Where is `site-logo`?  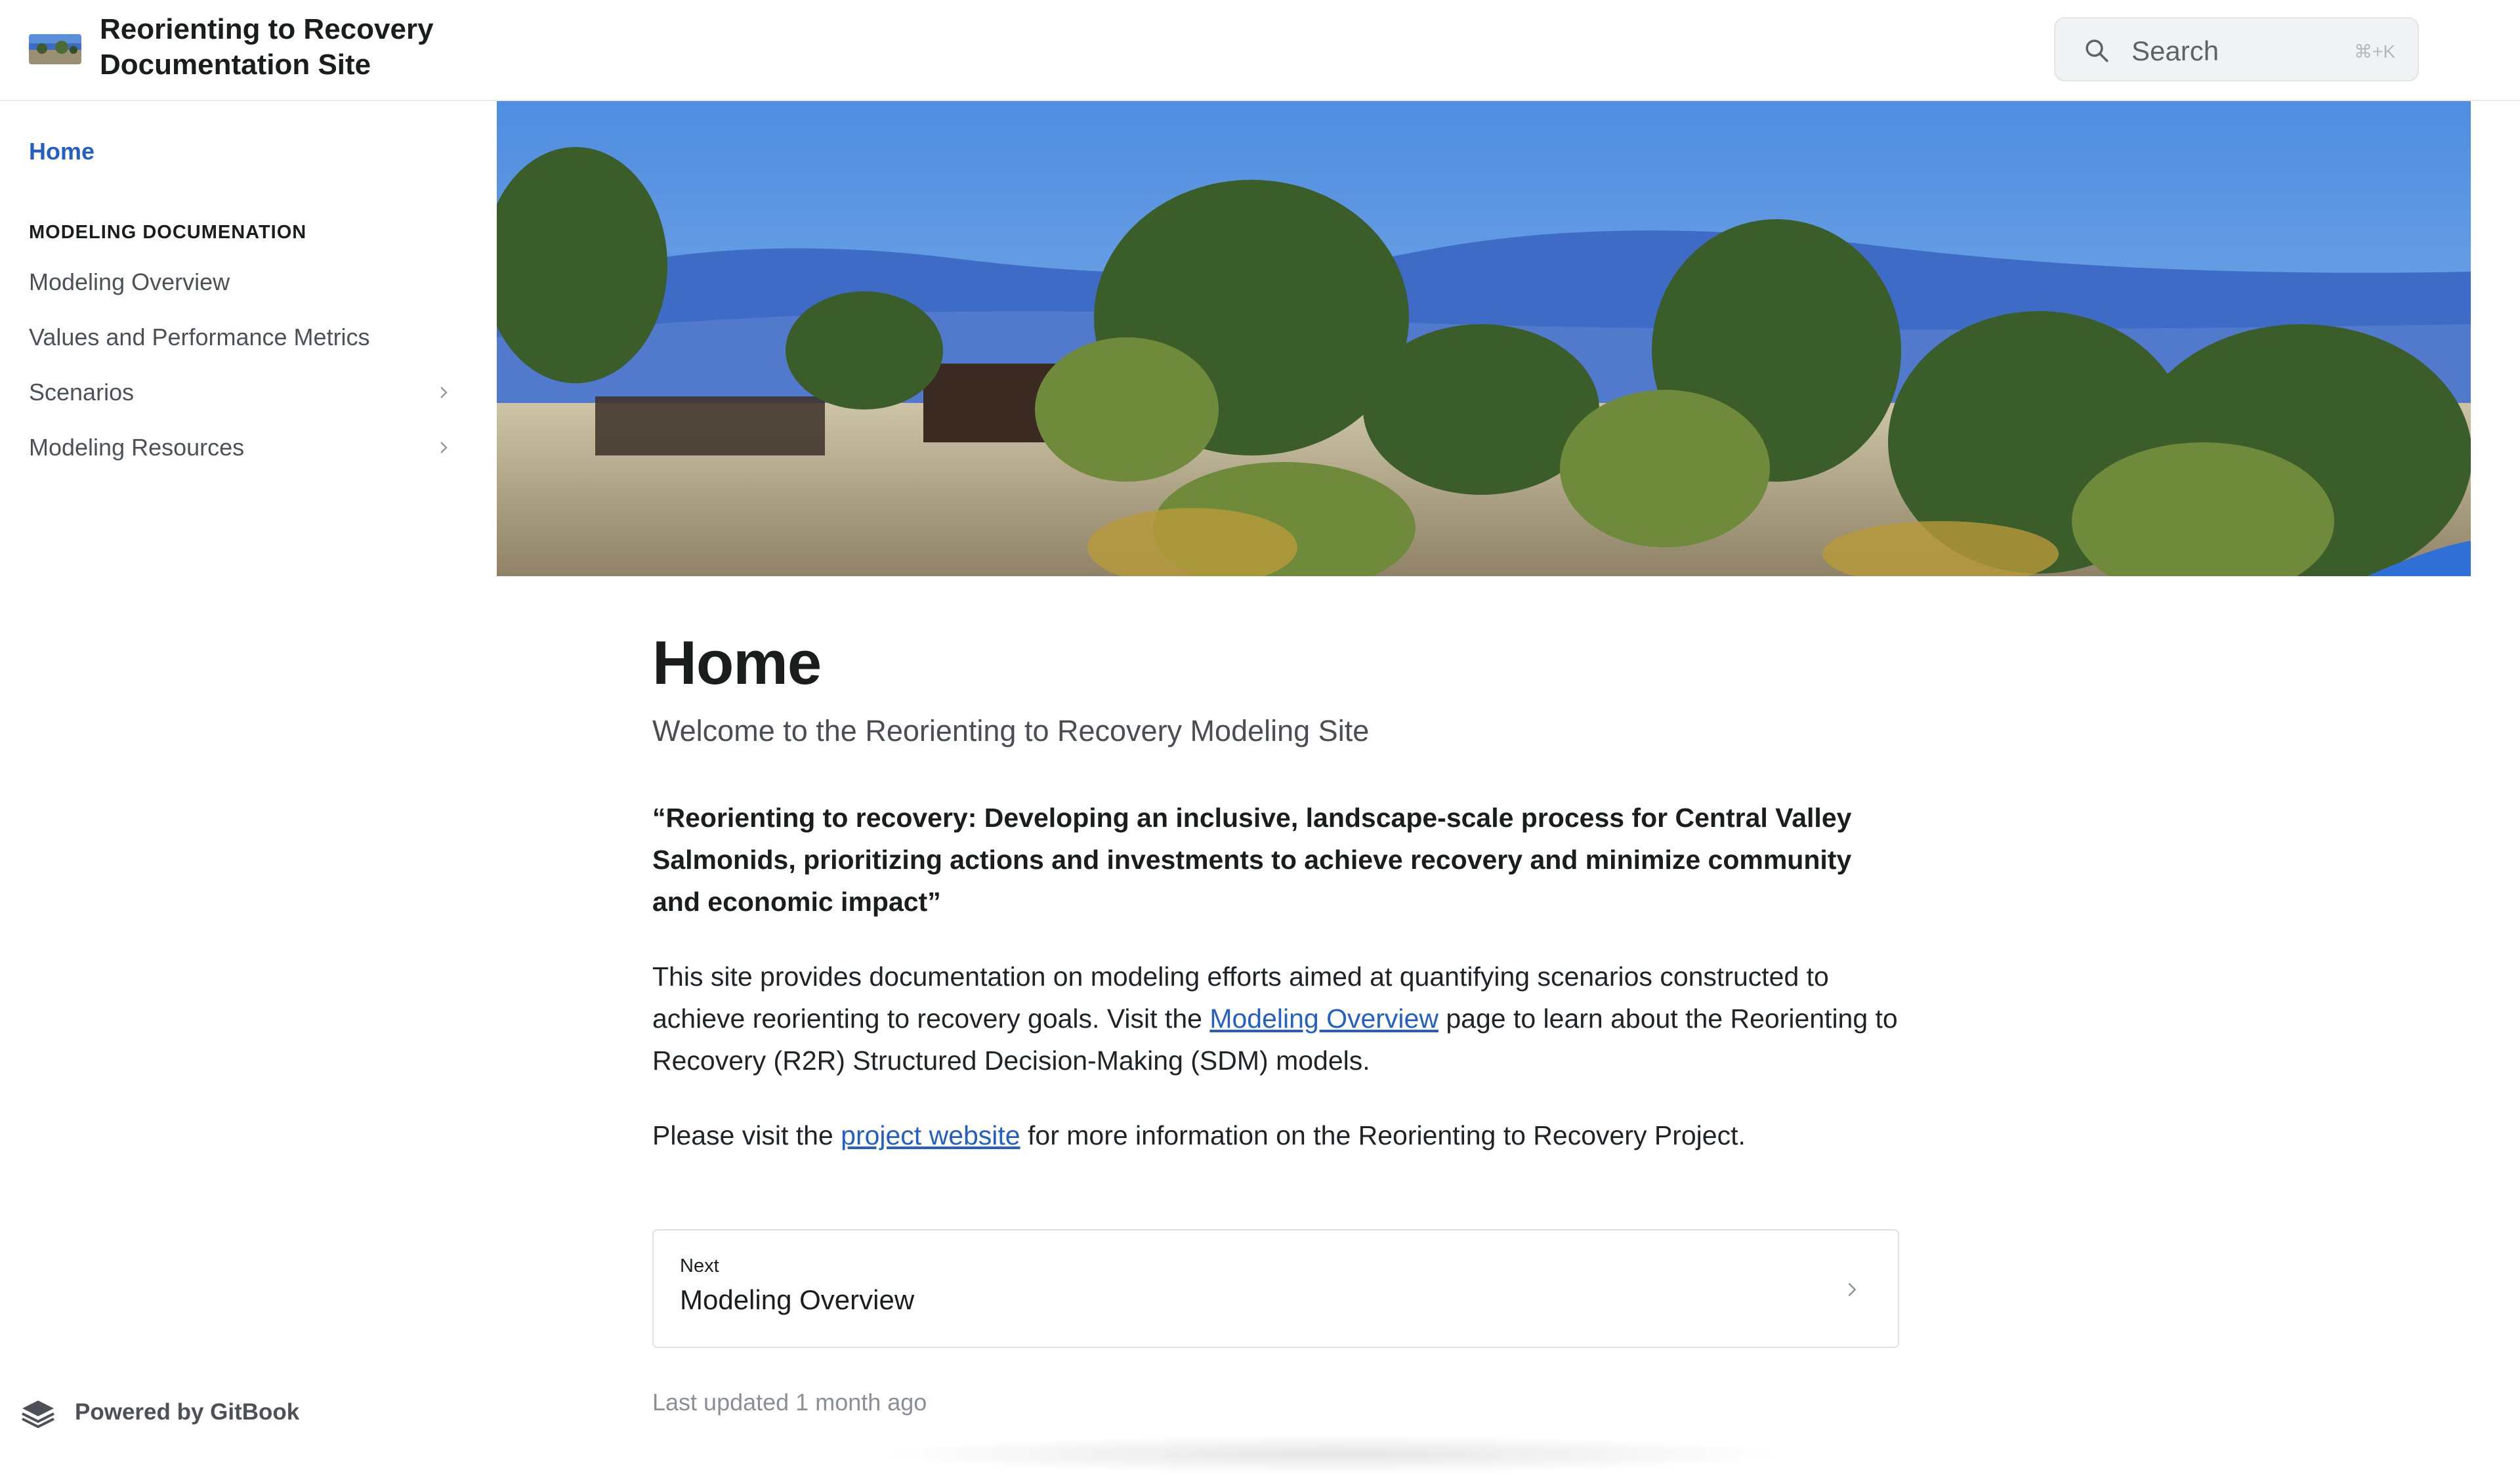 site-logo is located at coordinates (55, 49).